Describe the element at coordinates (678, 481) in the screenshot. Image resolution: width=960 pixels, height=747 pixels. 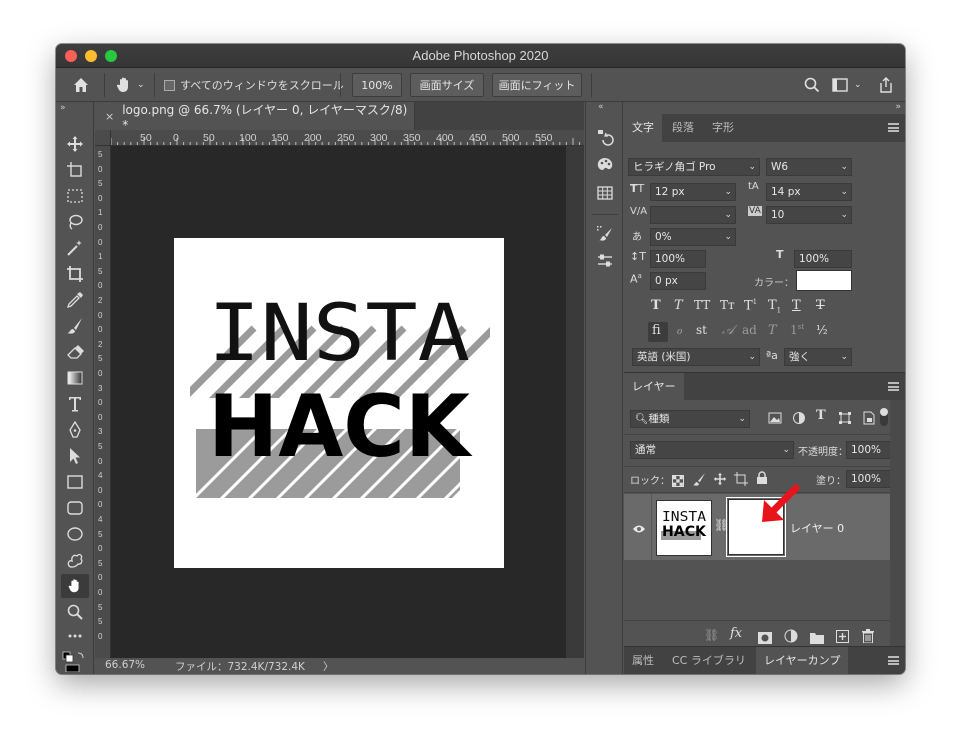
I see `lock-transparent-icon` at that location.